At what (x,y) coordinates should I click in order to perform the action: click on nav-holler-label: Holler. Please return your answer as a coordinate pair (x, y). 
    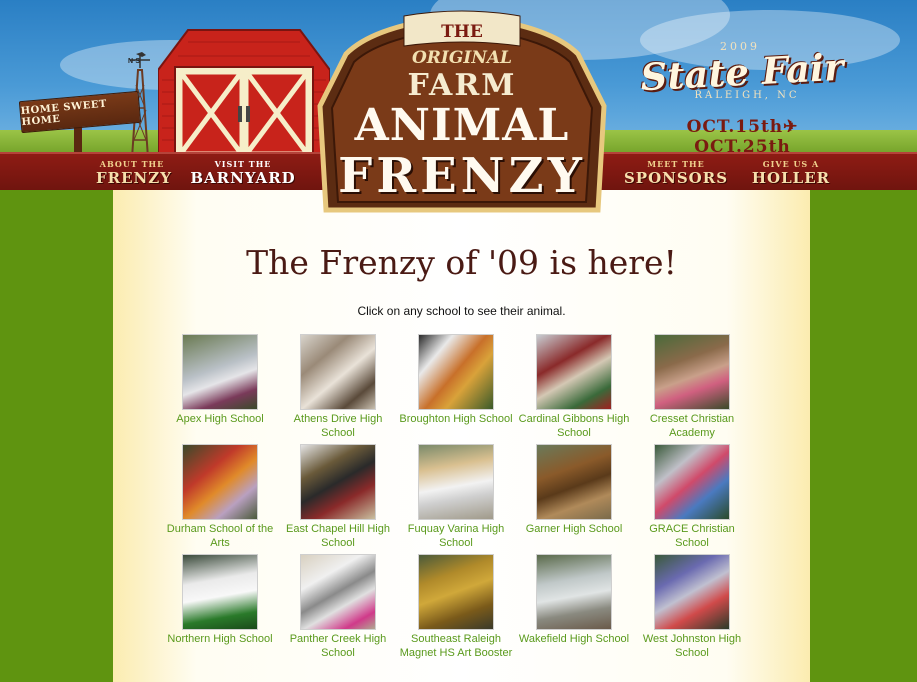
    Looking at the image, I should click on (791, 178).